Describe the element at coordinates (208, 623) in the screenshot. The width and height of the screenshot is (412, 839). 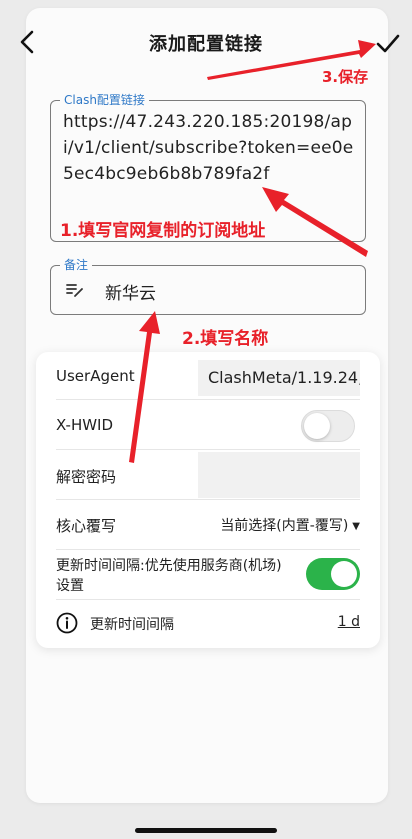
I see `update-interval-row: 更新时间间隔 1 d` at that location.